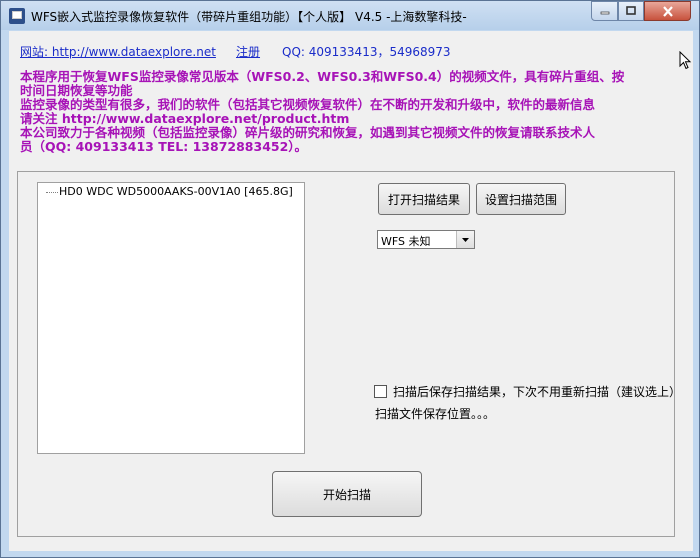 The width and height of the screenshot is (700, 558). Describe the element at coordinates (685, 60) in the screenshot. I see `mouse-cursor-icon` at that location.